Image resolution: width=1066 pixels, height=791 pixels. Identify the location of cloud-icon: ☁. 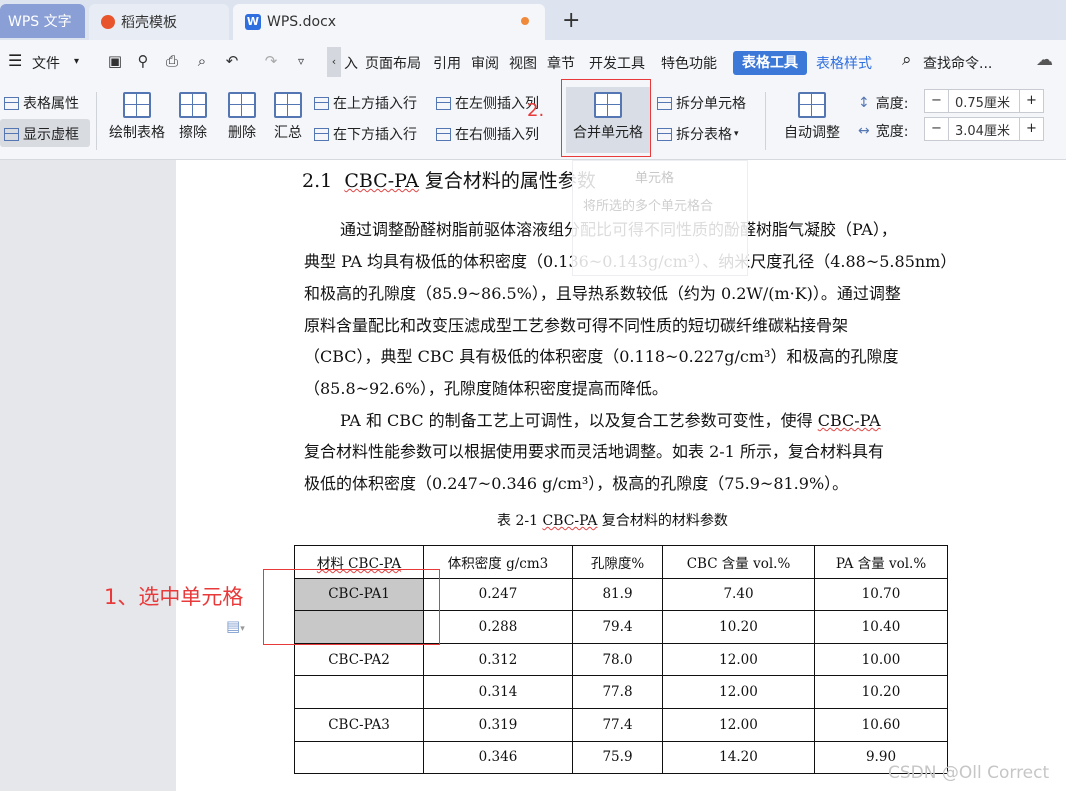
(1044, 60).